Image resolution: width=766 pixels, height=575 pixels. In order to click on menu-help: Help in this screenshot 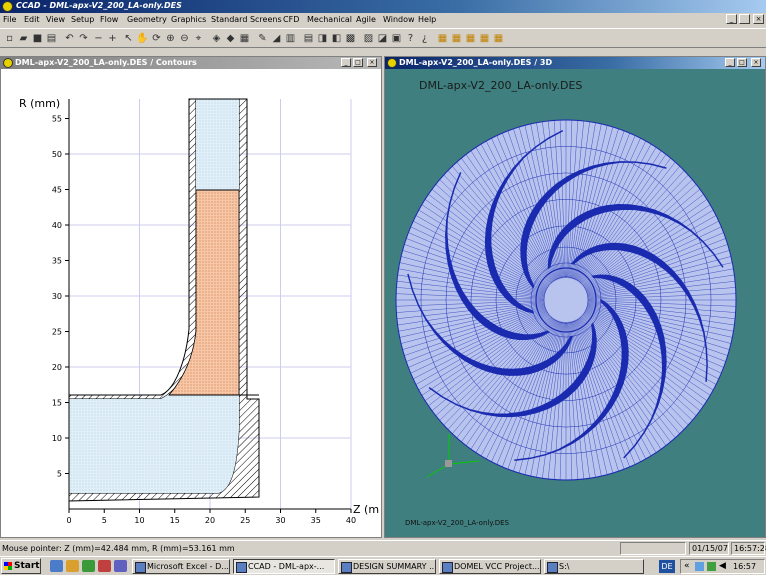, I will do `click(427, 19)`.